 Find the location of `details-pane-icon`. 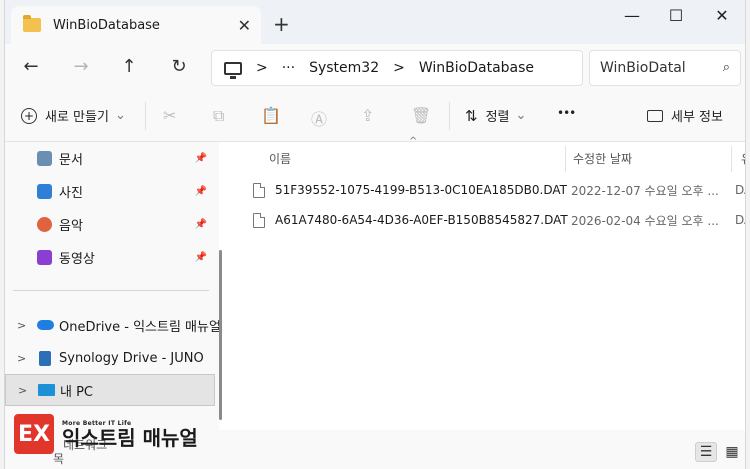

details-pane-icon is located at coordinates (655, 115).